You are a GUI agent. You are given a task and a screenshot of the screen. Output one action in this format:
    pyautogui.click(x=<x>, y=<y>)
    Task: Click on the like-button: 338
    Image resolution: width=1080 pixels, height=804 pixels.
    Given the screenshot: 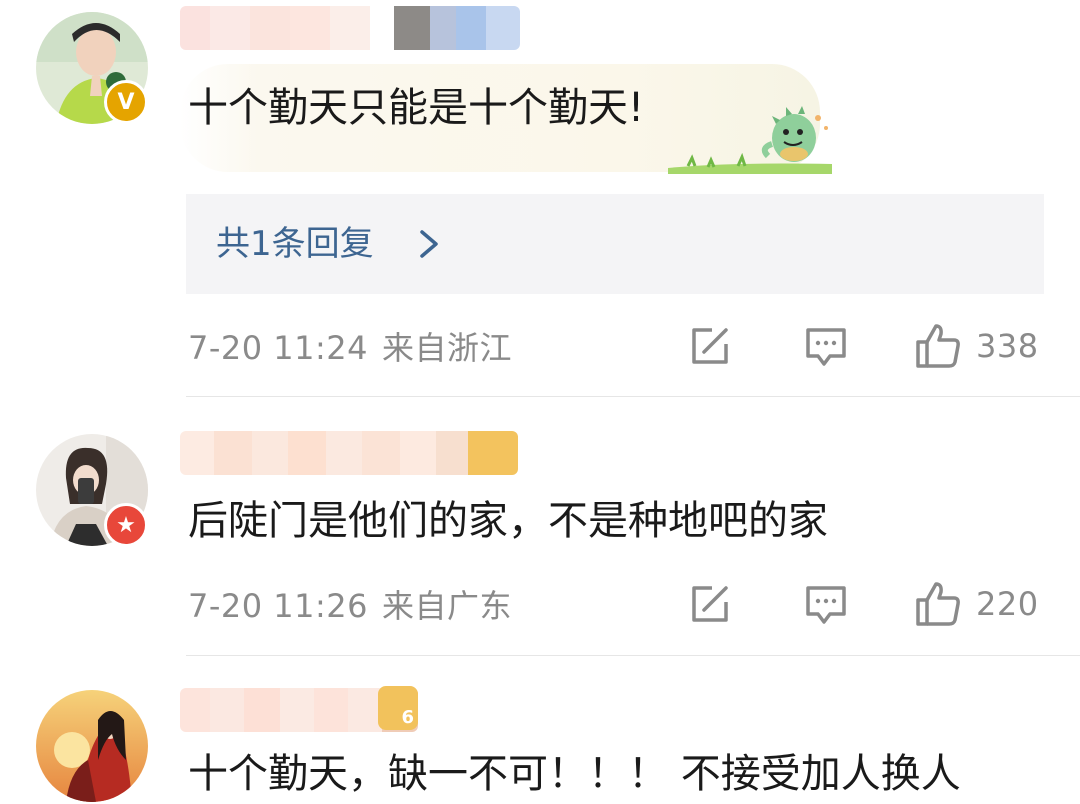 What is the action you would take?
    pyautogui.click(x=976, y=346)
    